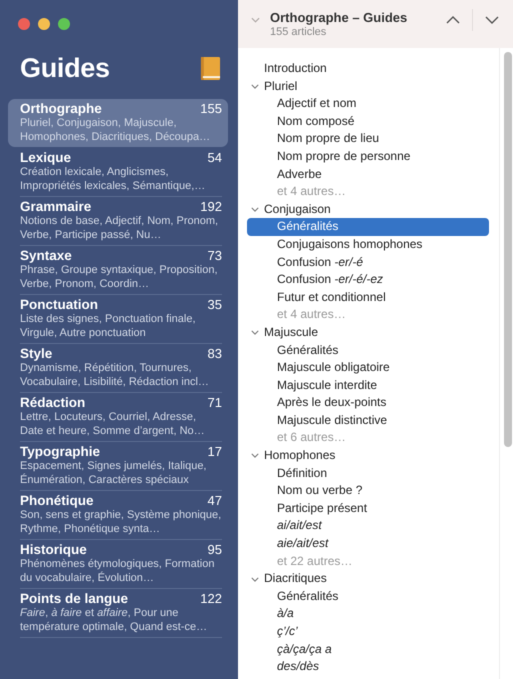 This screenshot has width=513, height=679. I want to click on guide-item: Ponctuation 35 Liste des signes, Ponctuation finale, Virgule, Autre ponctuation, so click(118, 319).